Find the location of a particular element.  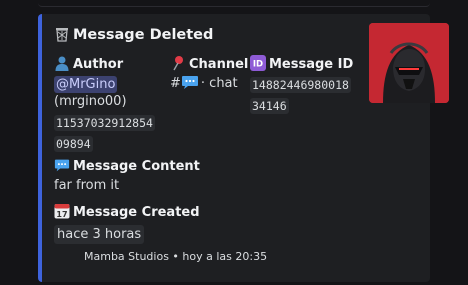

message-id-line2: 34146 is located at coordinates (269, 106).